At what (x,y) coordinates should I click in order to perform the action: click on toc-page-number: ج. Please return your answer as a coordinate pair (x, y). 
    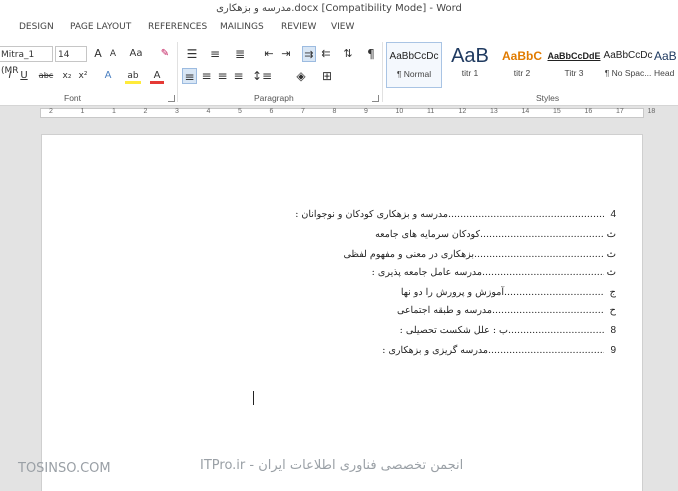
    Looking at the image, I should click on (612, 292).